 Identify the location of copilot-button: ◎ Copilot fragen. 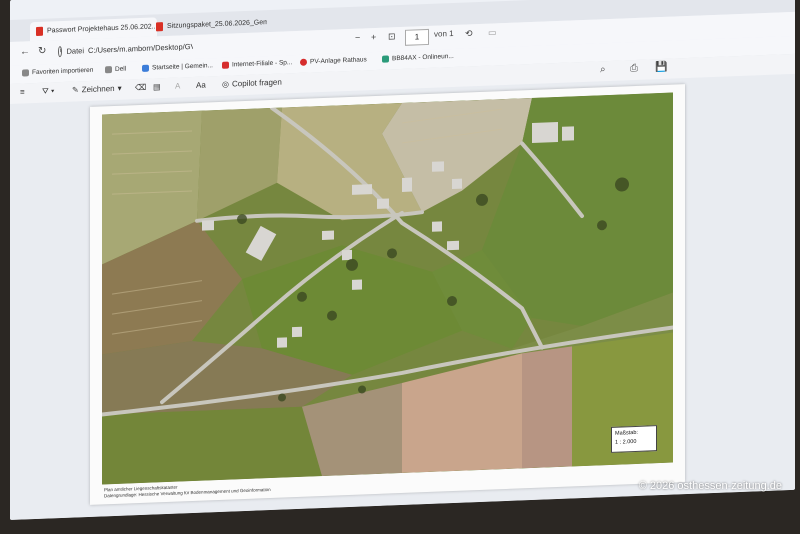
(252, 83).